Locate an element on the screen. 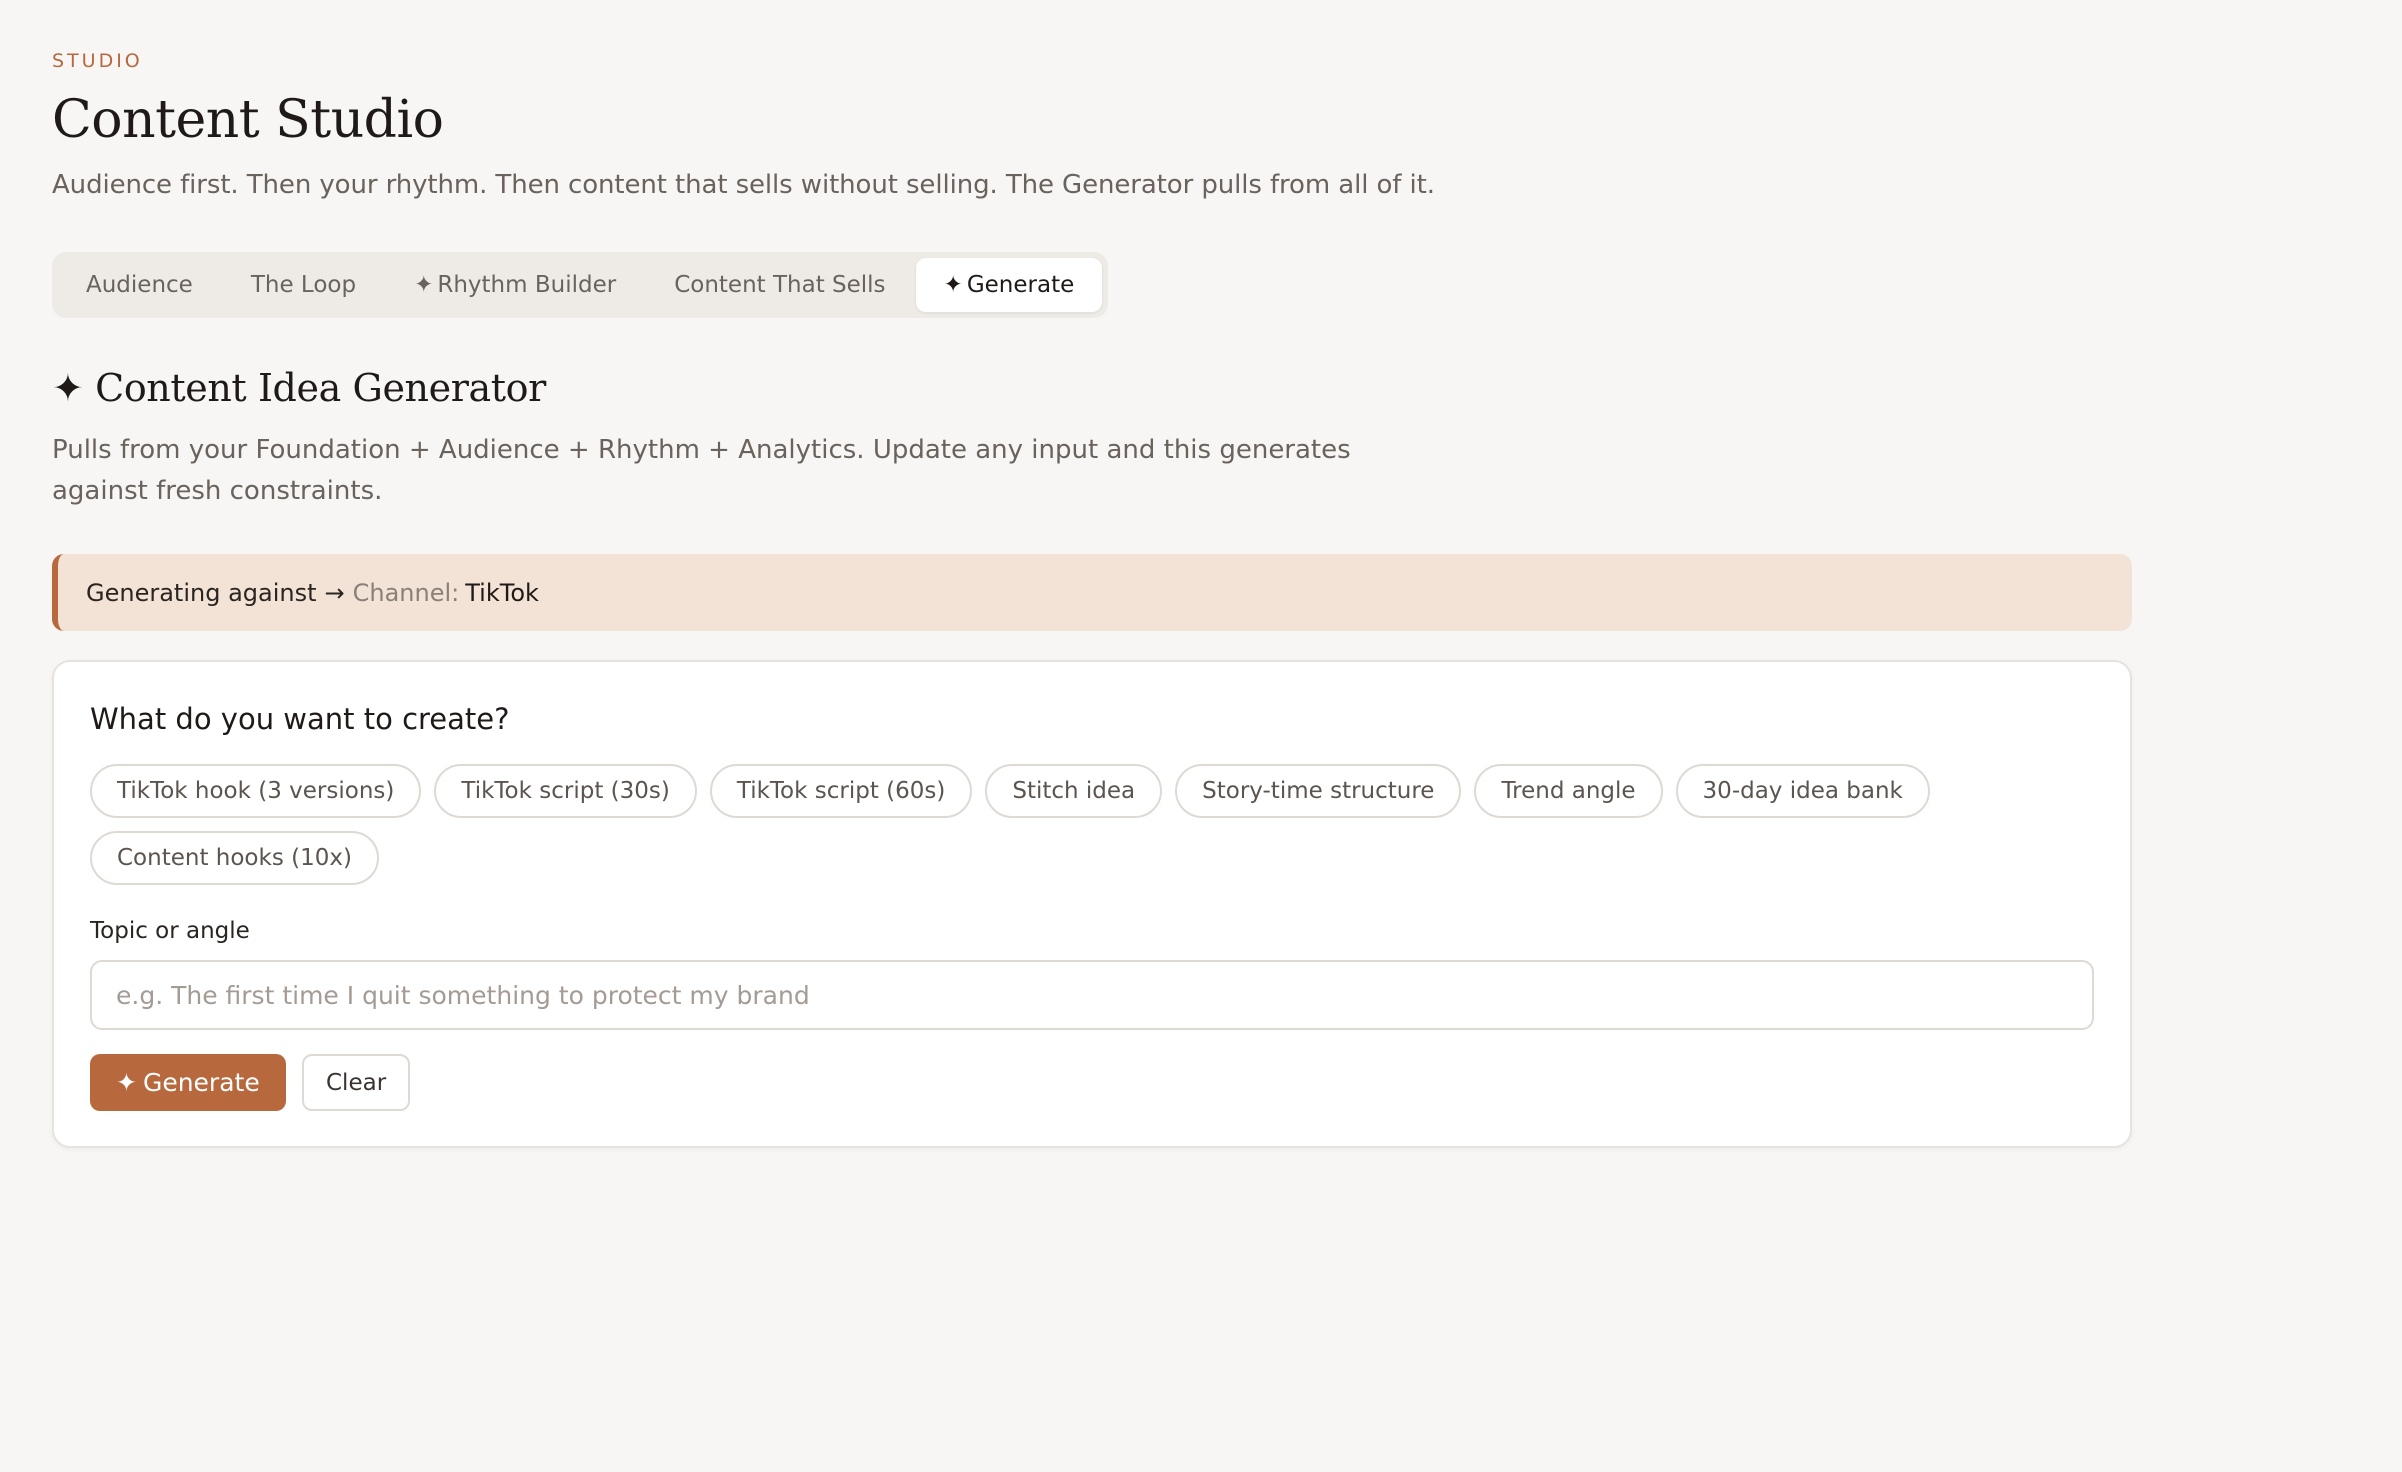 This screenshot has height=1472, width=2402. clear-button: Clear is located at coordinates (356, 1082).